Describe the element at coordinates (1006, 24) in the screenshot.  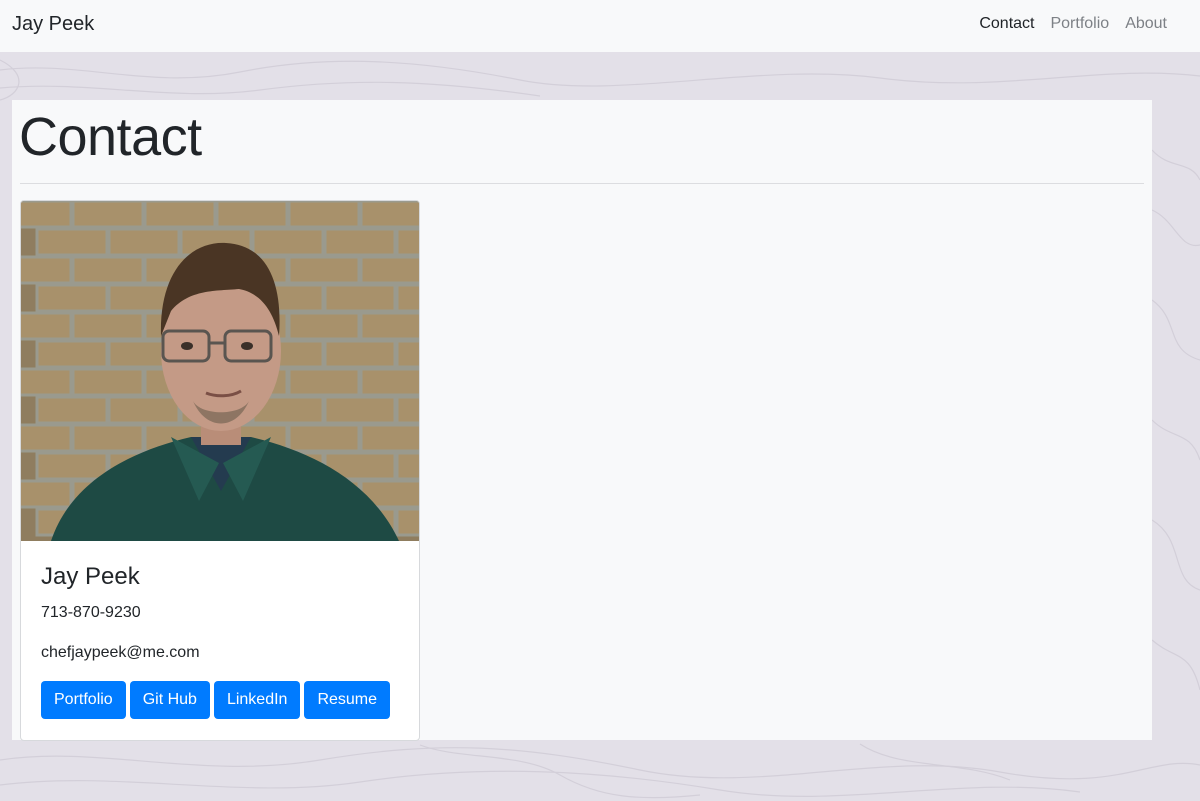
I see `nav-contact-link: Contact` at that location.